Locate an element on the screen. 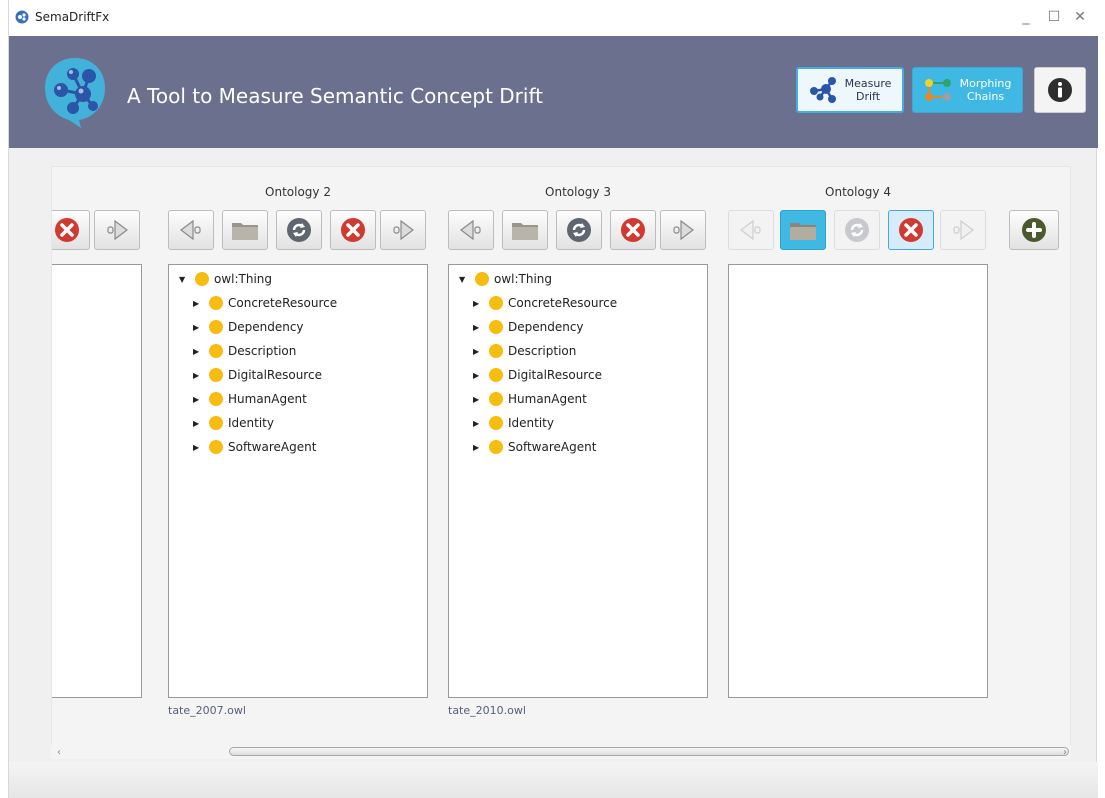  folder-icon is located at coordinates (803, 231).